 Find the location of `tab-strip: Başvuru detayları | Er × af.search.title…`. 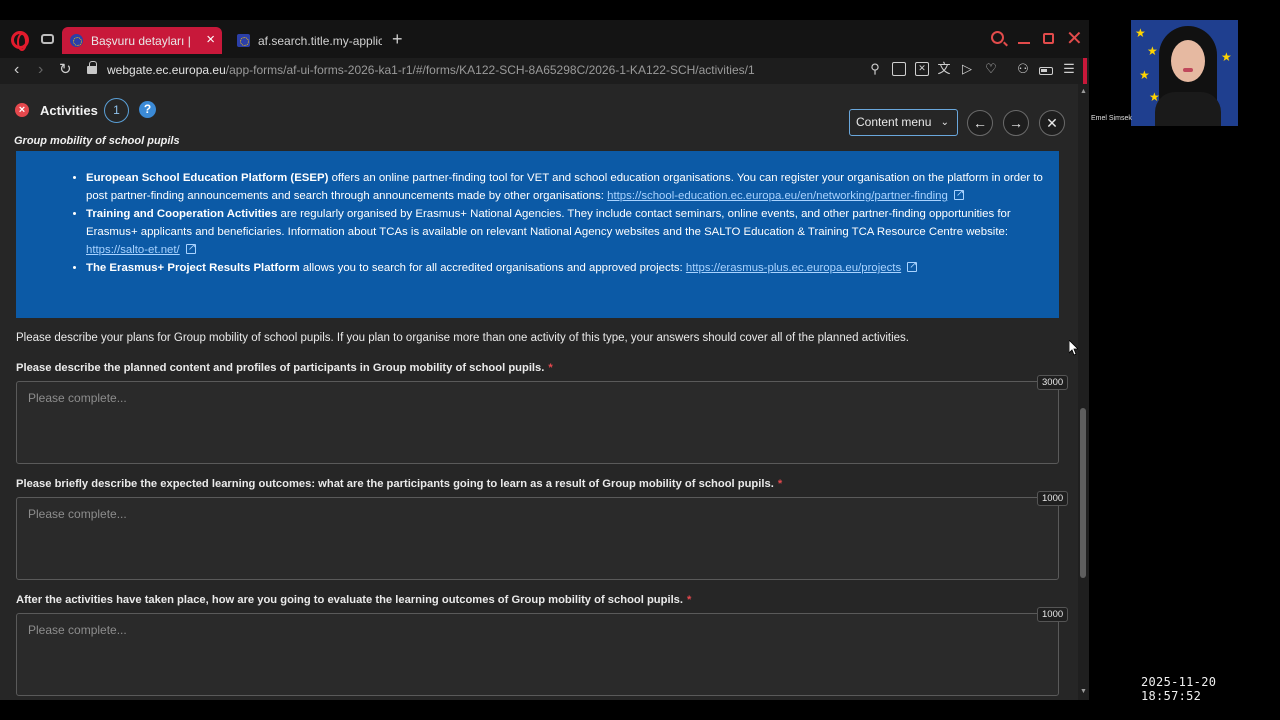

tab-strip: Başvuru detayları | Er × af.search.title… is located at coordinates (544, 39).